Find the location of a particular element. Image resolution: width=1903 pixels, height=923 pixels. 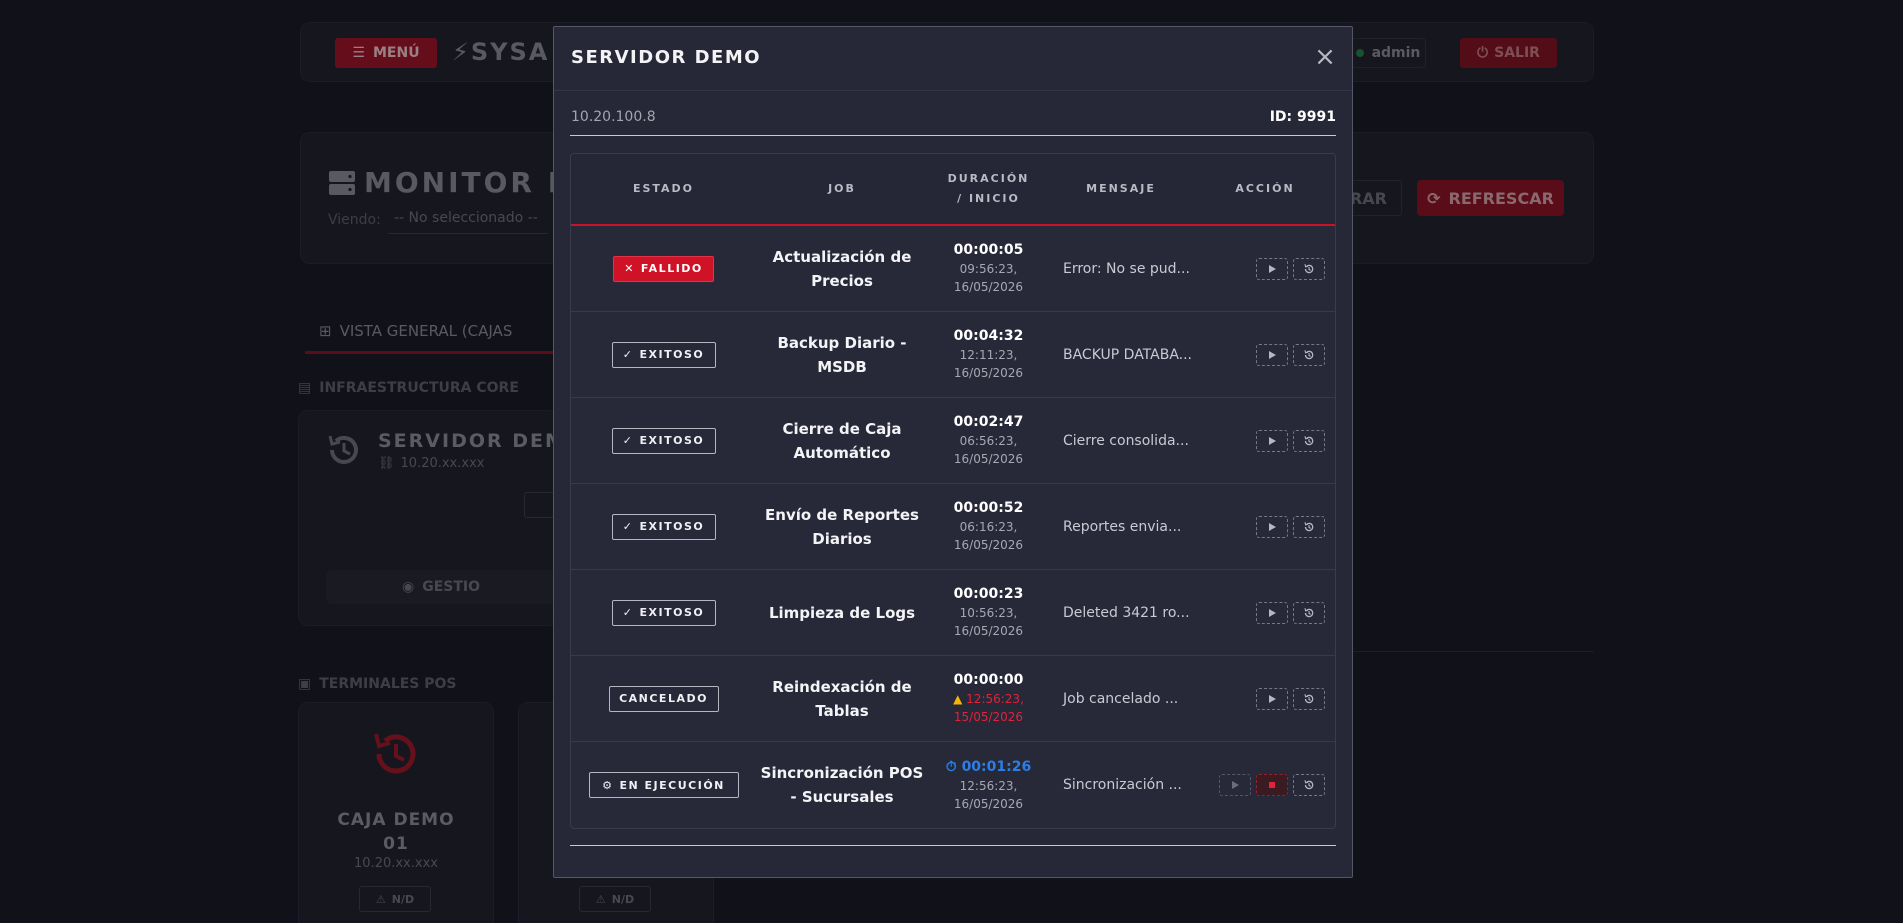

col-mensaje: MENSAJE is located at coordinates (1121, 188).